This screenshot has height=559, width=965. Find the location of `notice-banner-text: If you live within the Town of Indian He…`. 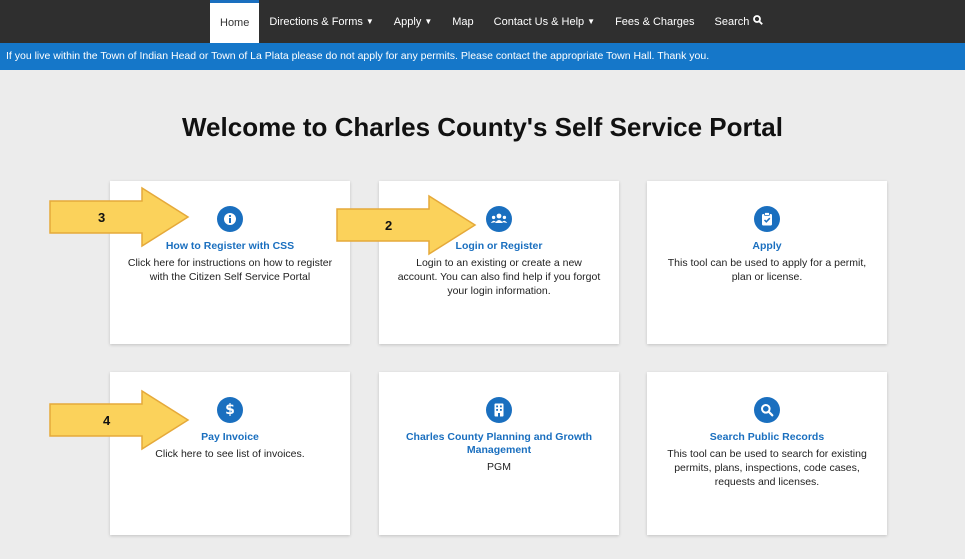

notice-banner-text: If you live within the Town of Indian He… is located at coordinates (358, 56).